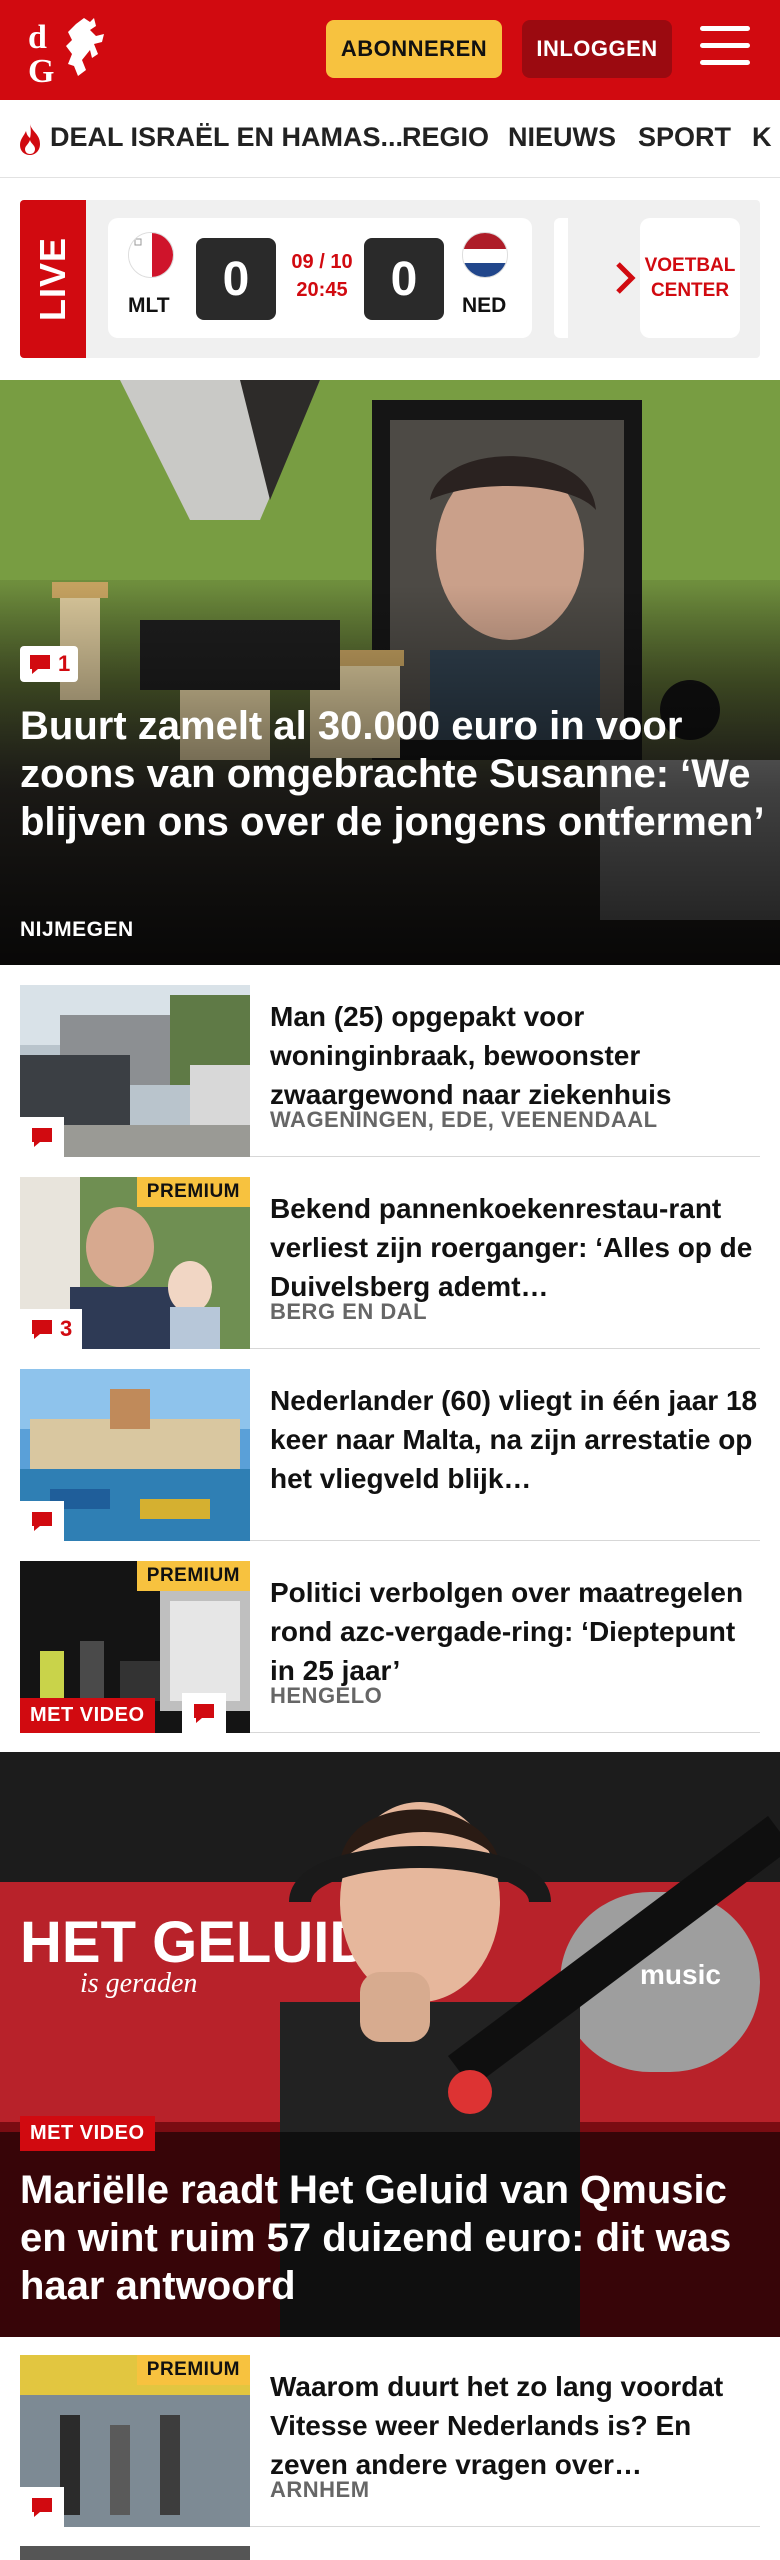  I want to click on home-team-code: MLT, so click(149, 305).